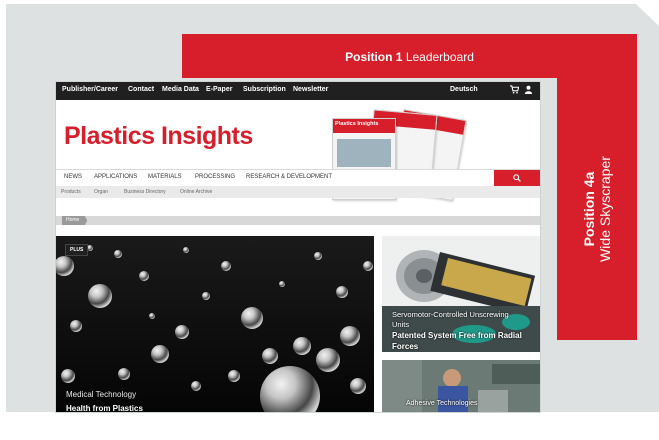  Describe the element at coordinates (401, 324) in the screenshot. I see `card-category-cont: Units` at that location.